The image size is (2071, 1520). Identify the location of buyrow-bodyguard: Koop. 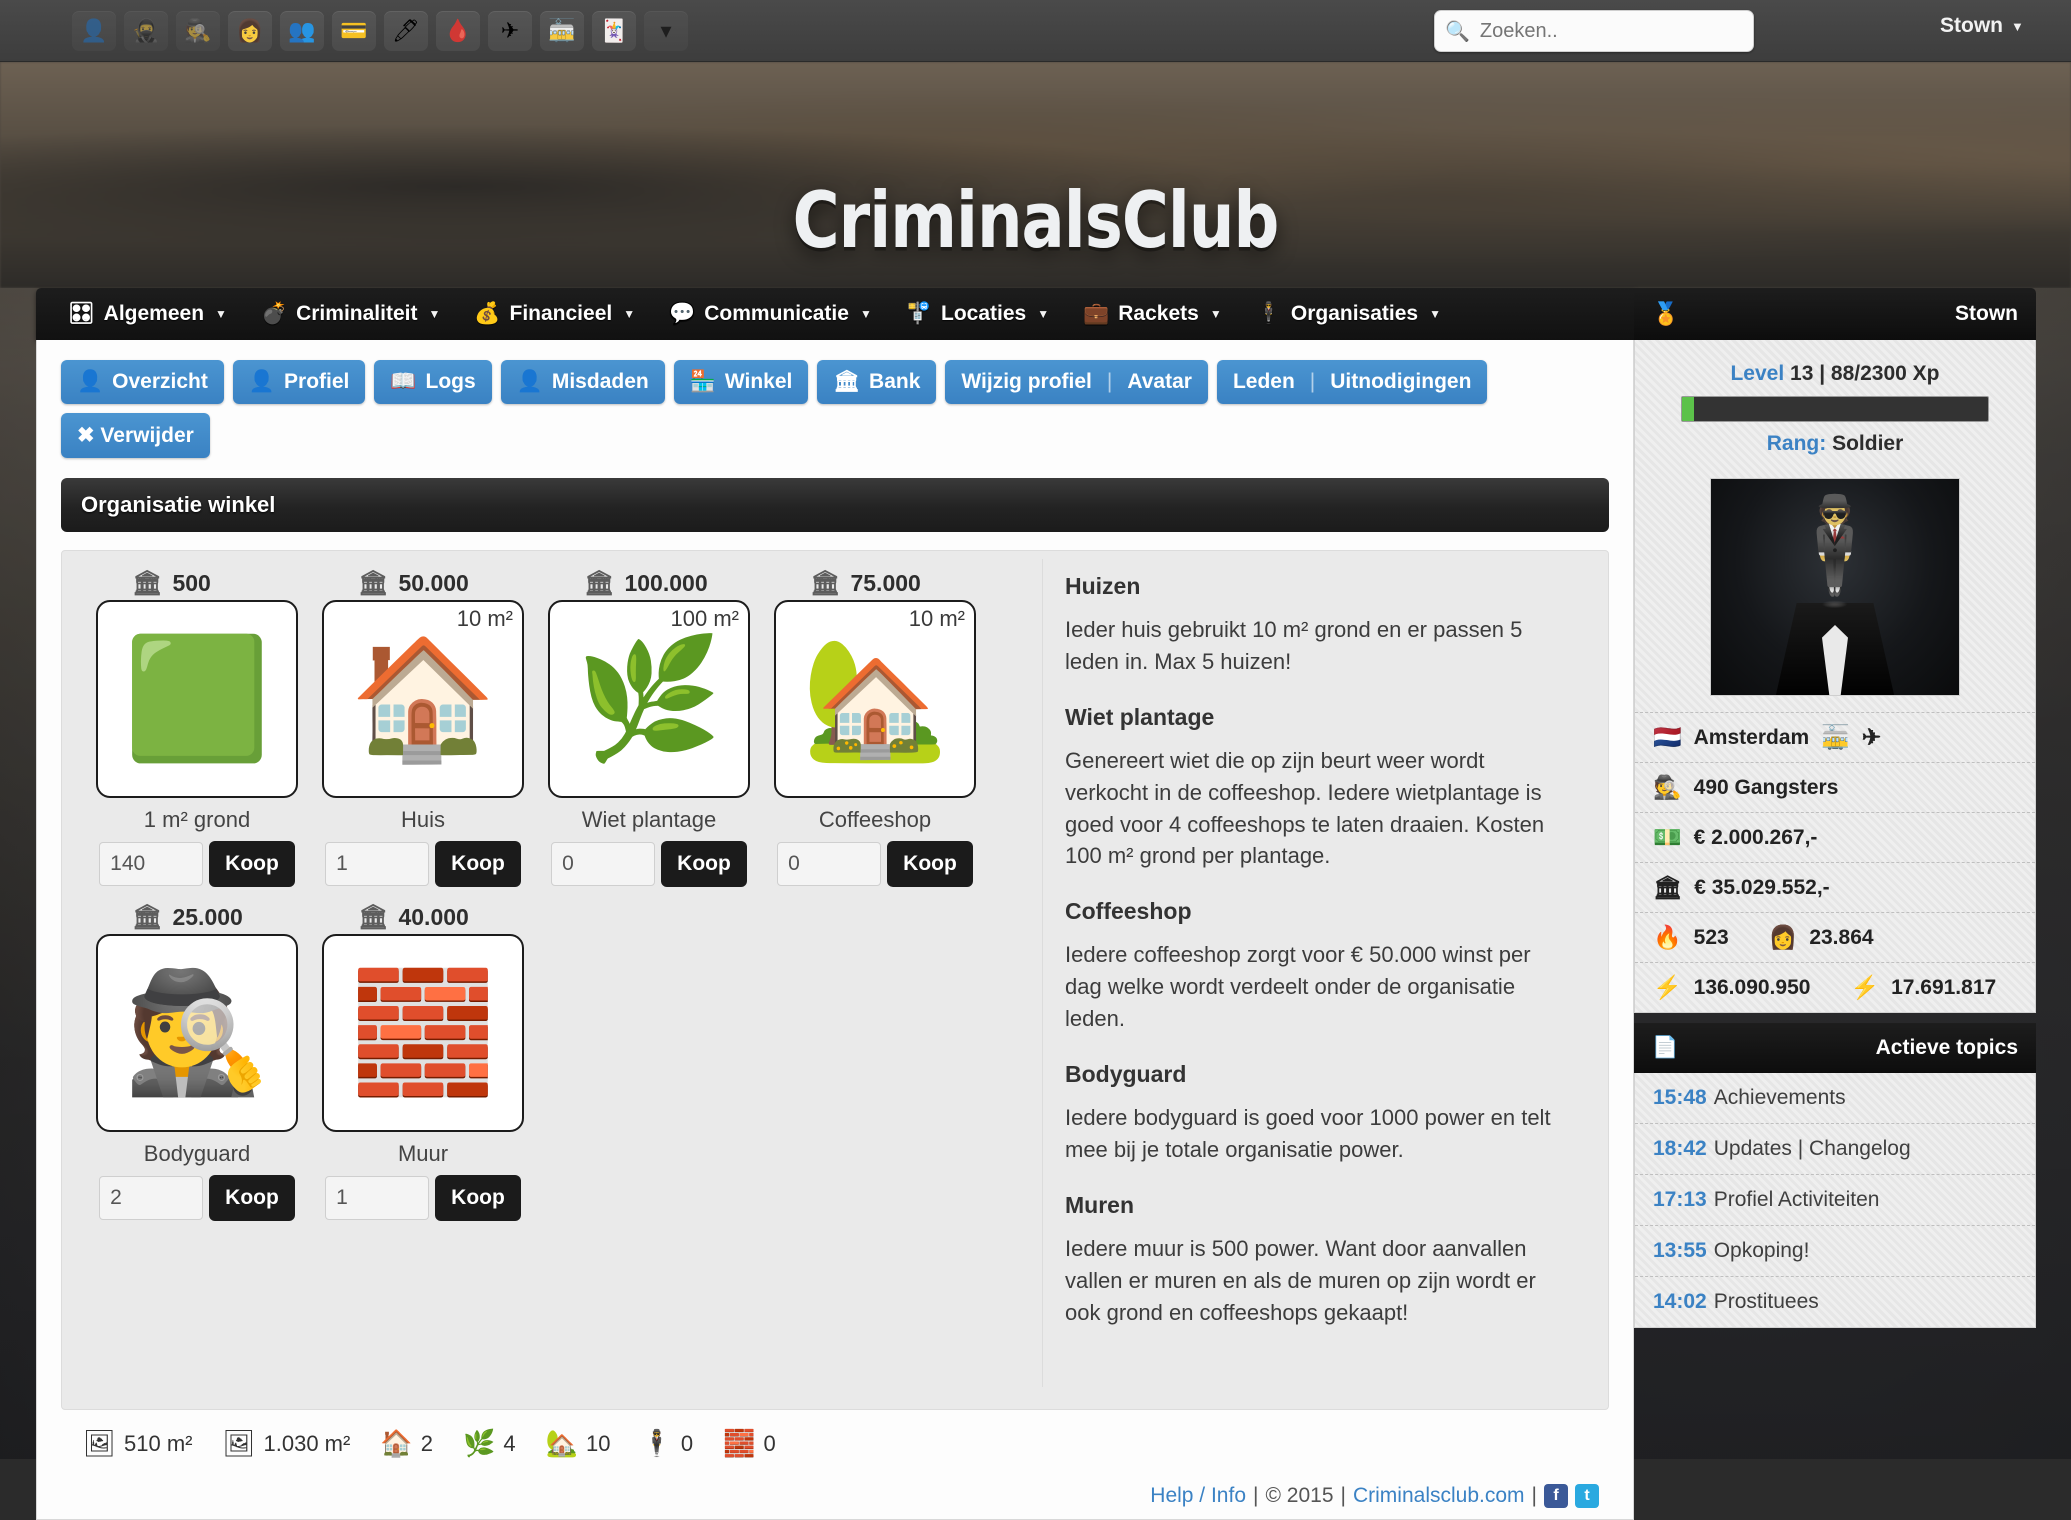
(197, 1198).